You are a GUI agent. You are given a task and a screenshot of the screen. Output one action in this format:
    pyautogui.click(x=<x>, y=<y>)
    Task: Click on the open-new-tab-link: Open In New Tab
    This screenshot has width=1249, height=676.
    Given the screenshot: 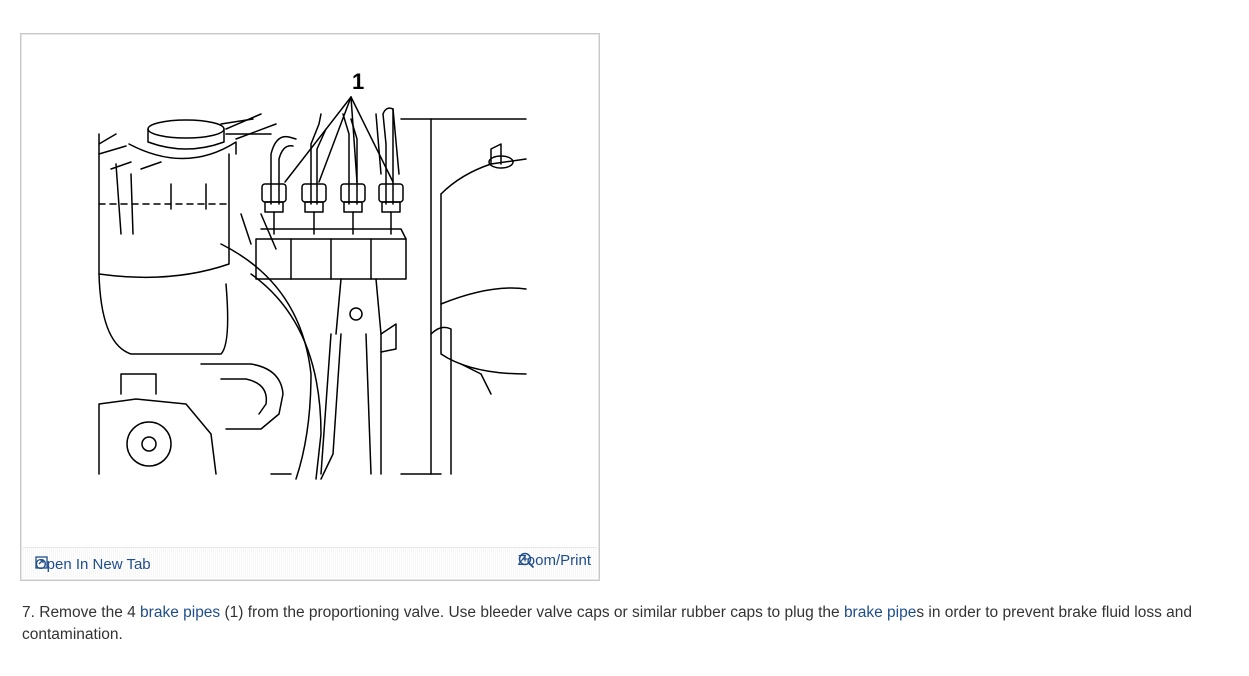 What is the action you would take?
    pyautogui.click(x=93, y=564)
    